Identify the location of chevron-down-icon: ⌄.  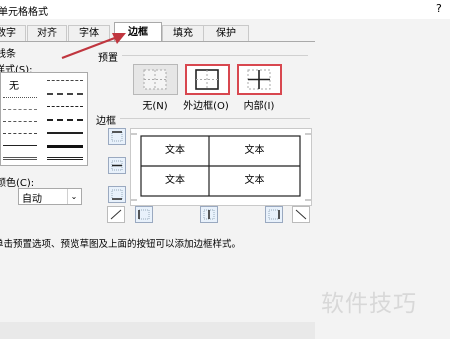
(73, 196).